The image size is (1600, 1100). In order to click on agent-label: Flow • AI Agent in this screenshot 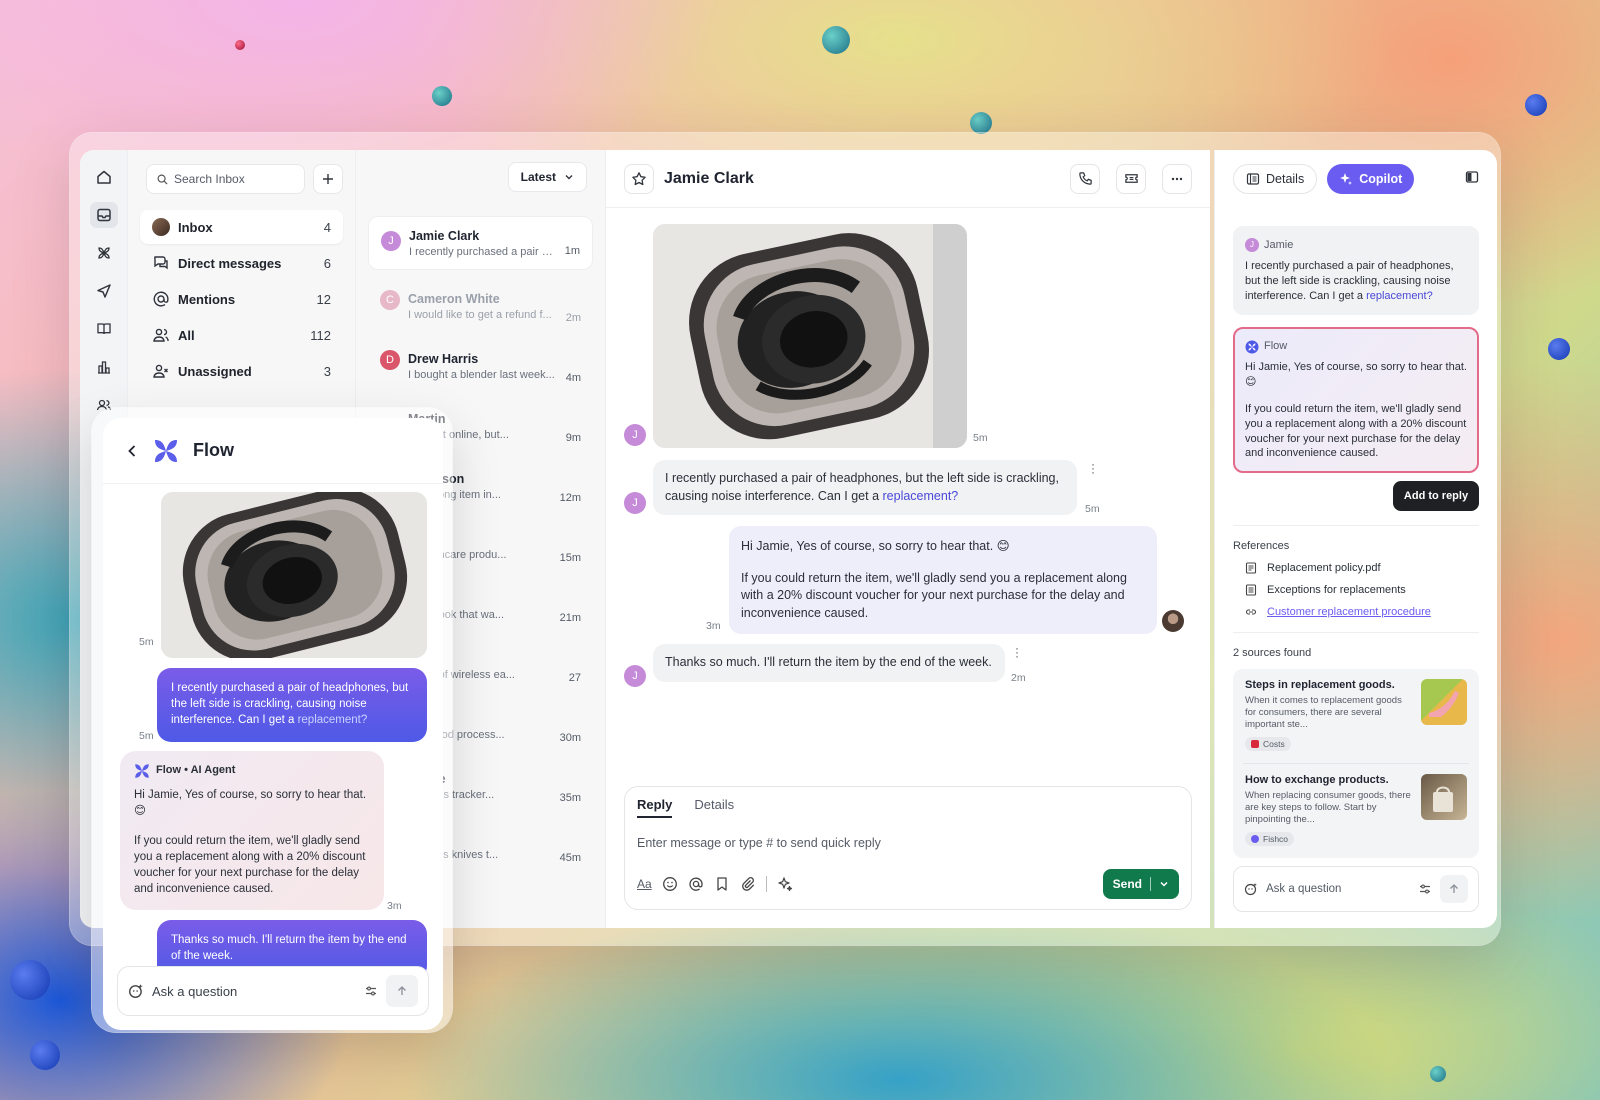, I will do `click(196, 770)`.